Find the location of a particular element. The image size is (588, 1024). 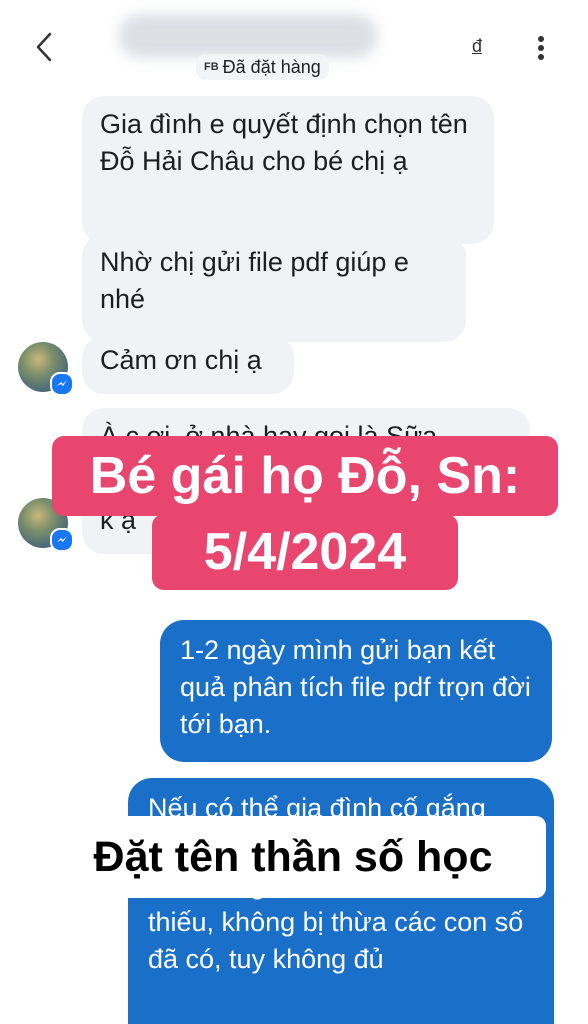

overlay-title-line1: Bé gái họ Đỗ, Sn: is located at coordinates (305, 476).